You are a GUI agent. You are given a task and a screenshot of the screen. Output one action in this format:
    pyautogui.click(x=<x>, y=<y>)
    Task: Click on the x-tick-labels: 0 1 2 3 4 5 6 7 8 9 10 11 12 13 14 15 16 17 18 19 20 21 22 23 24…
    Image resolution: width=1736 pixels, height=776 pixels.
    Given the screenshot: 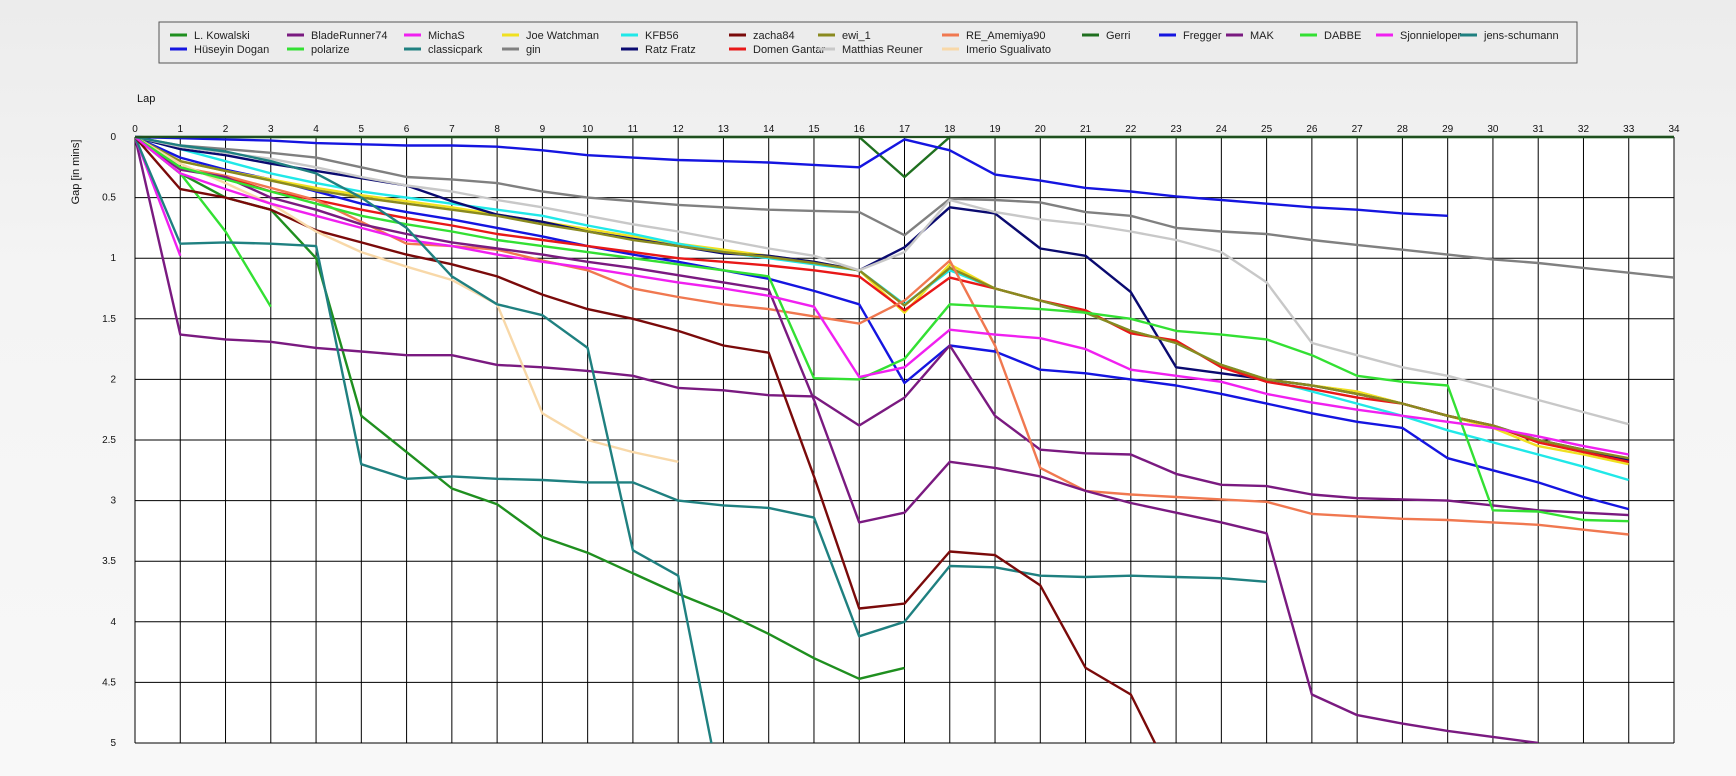 What is the action you would take?
    pyautogui.click(x=906, y=129)
    